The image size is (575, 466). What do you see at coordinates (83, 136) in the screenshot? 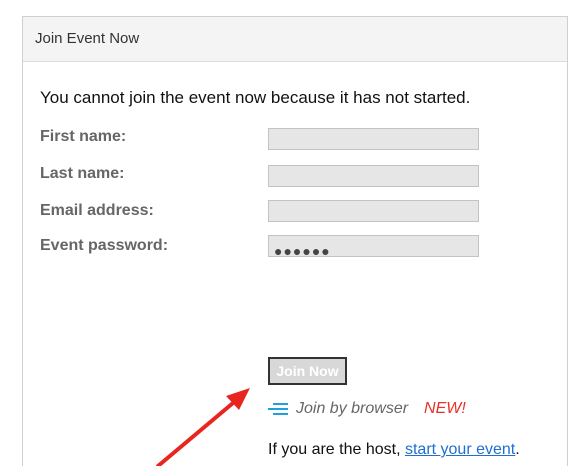
I see `first-name-label: First name:` at bounding box center [83, 136].